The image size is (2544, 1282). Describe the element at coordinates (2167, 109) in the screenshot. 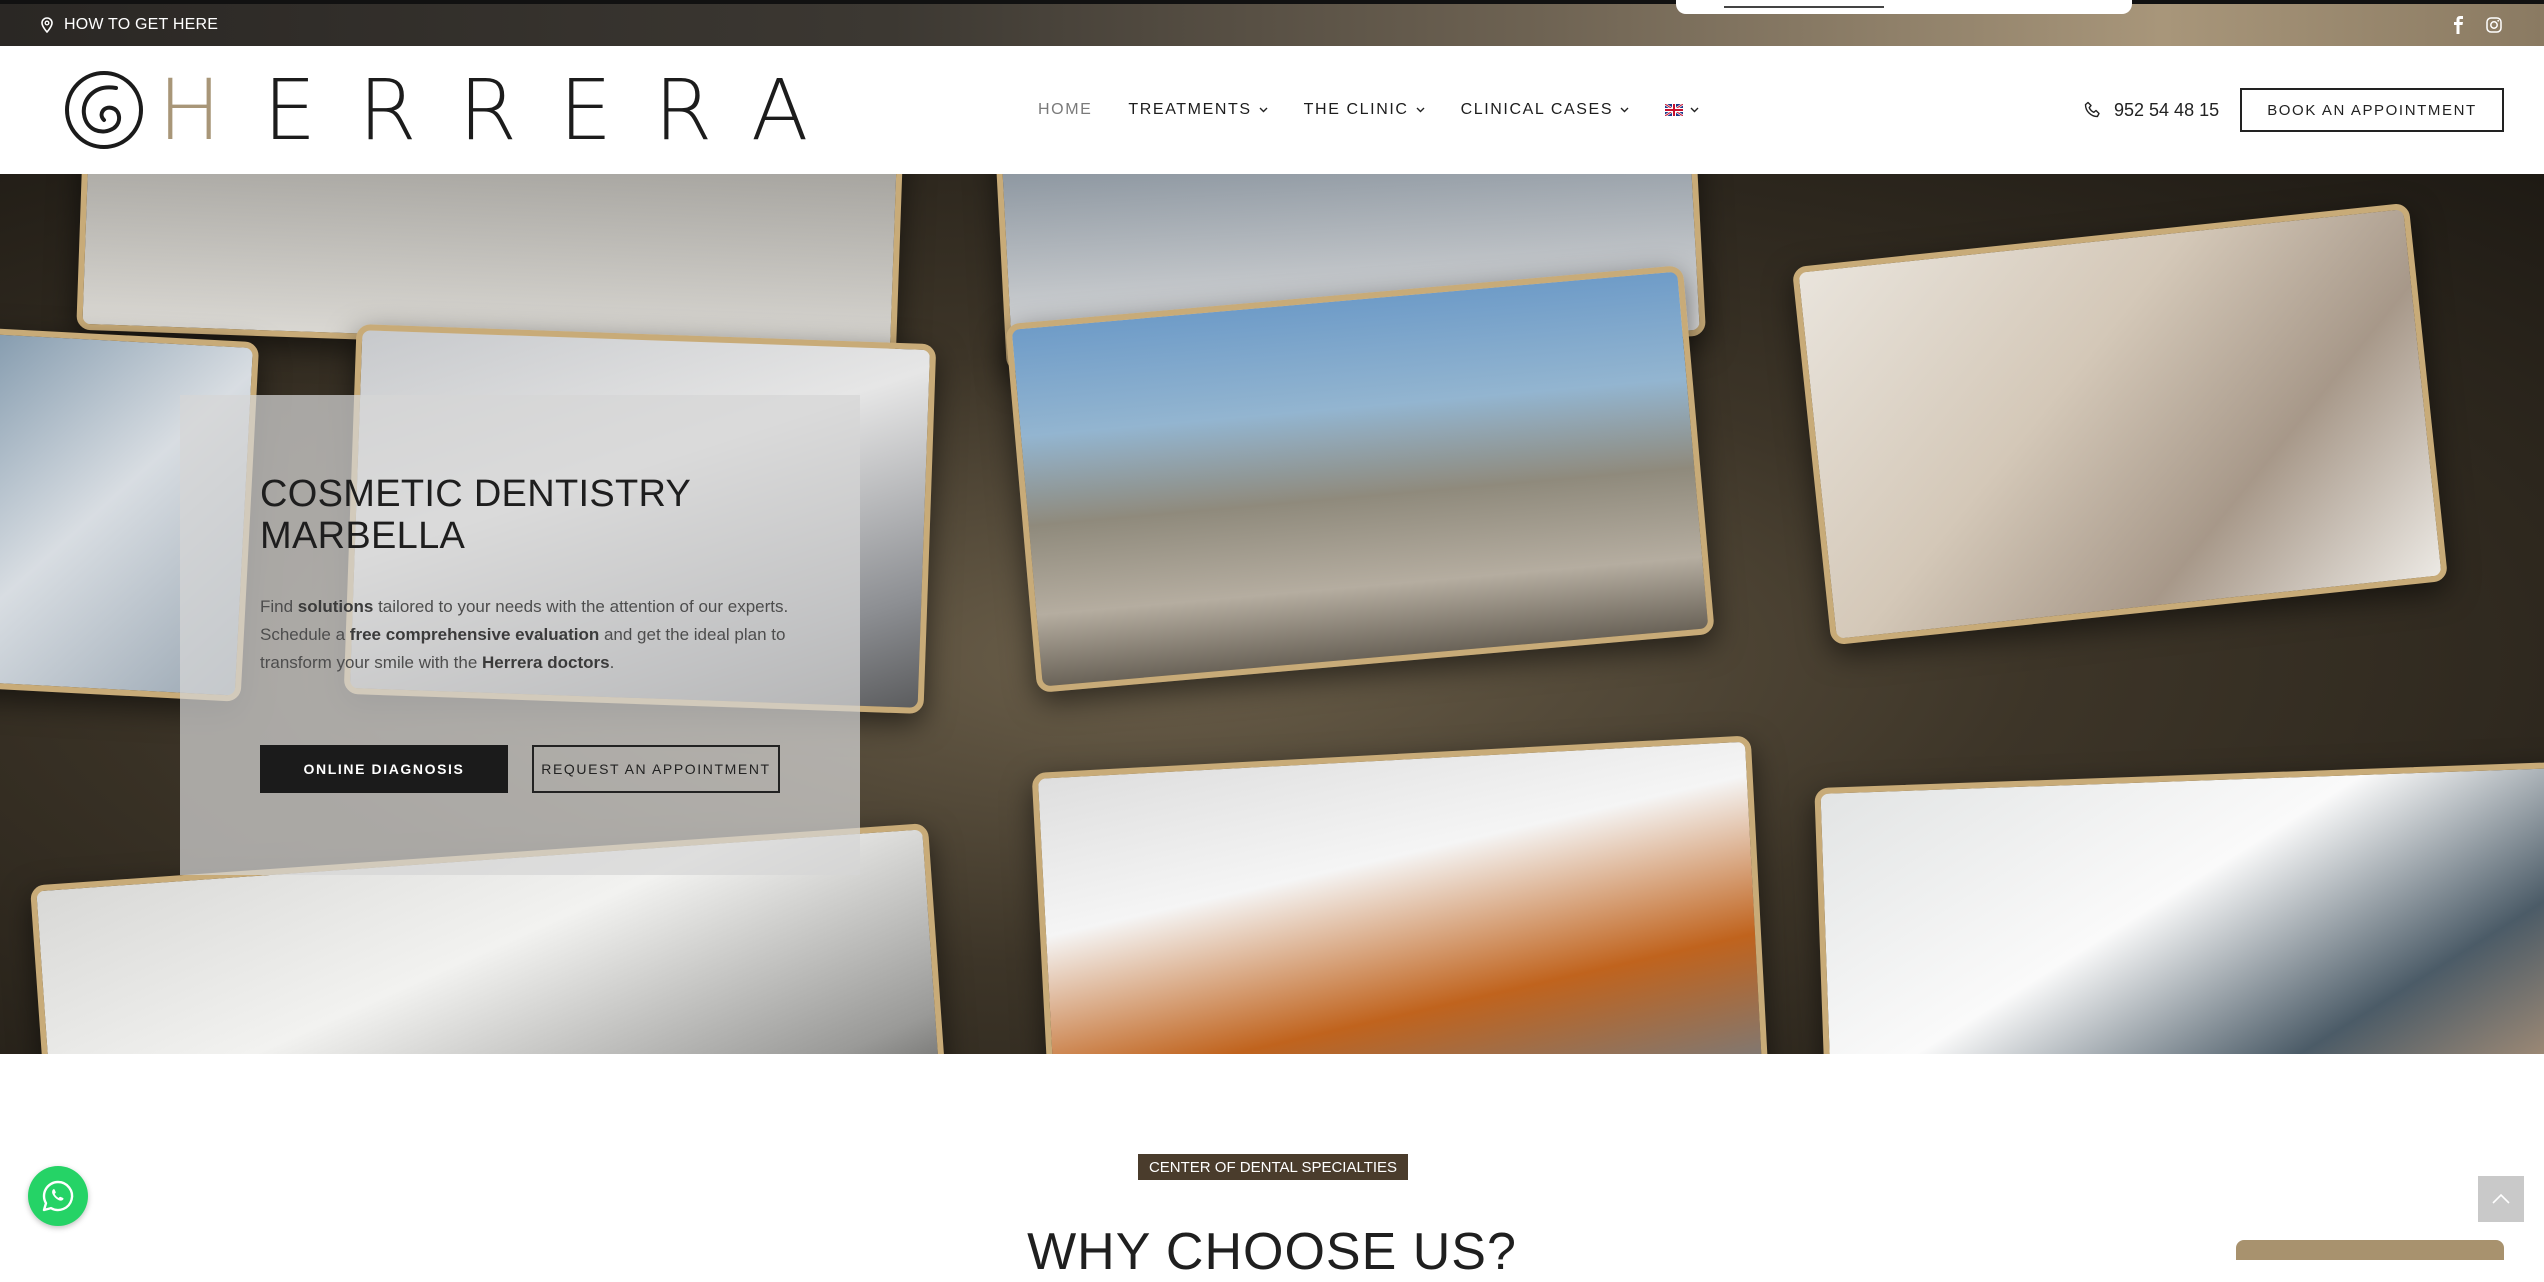

I see `phone-number: 952 54 48 15` at that location.